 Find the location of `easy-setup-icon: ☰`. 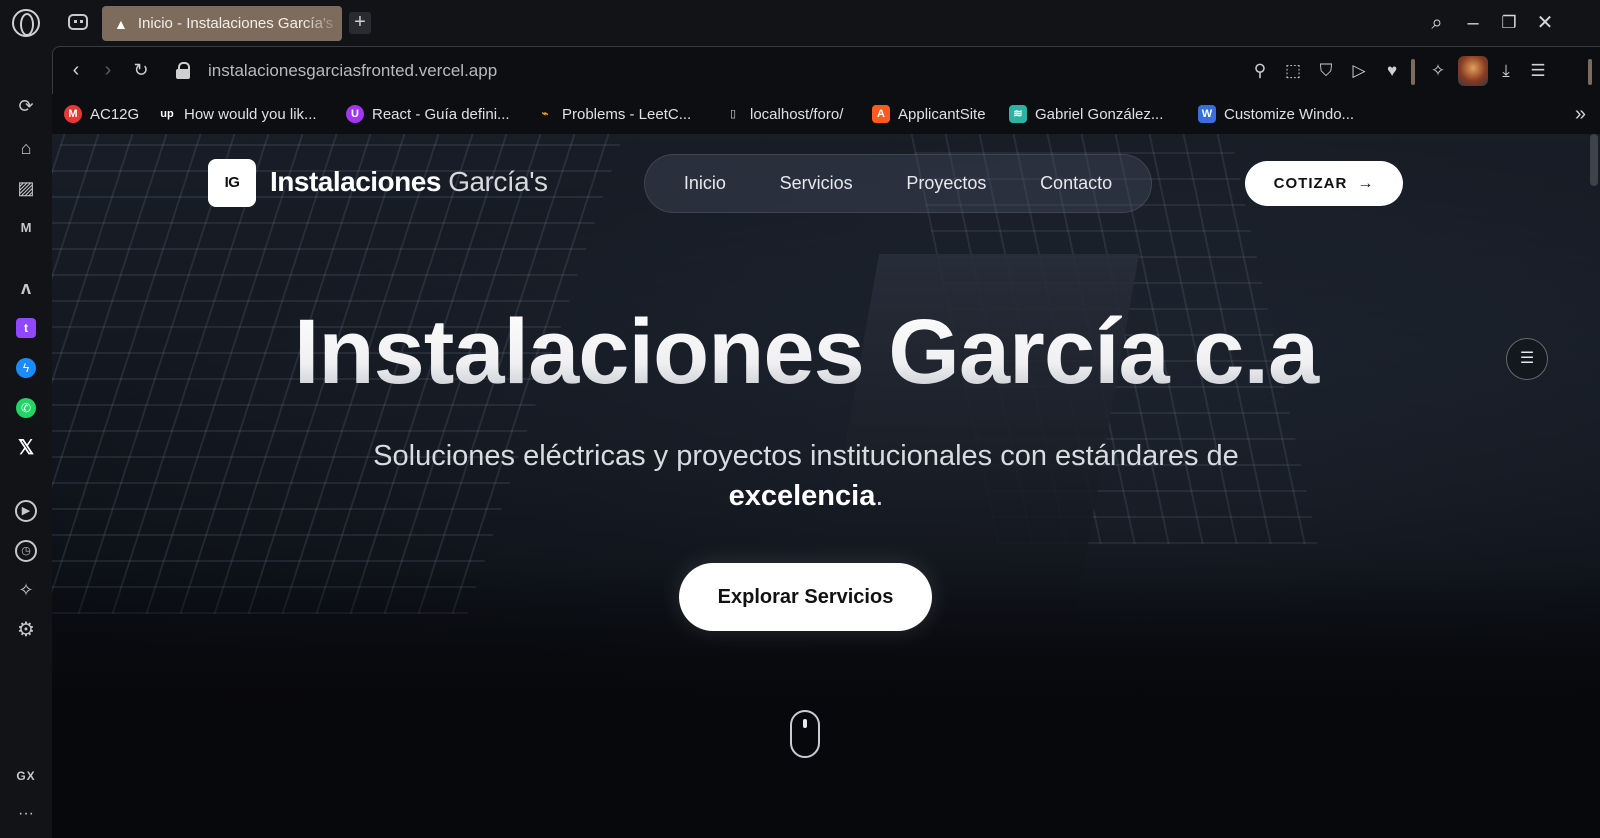

easy-setup-icon: ☰ is located at coordinates (1538, 71).